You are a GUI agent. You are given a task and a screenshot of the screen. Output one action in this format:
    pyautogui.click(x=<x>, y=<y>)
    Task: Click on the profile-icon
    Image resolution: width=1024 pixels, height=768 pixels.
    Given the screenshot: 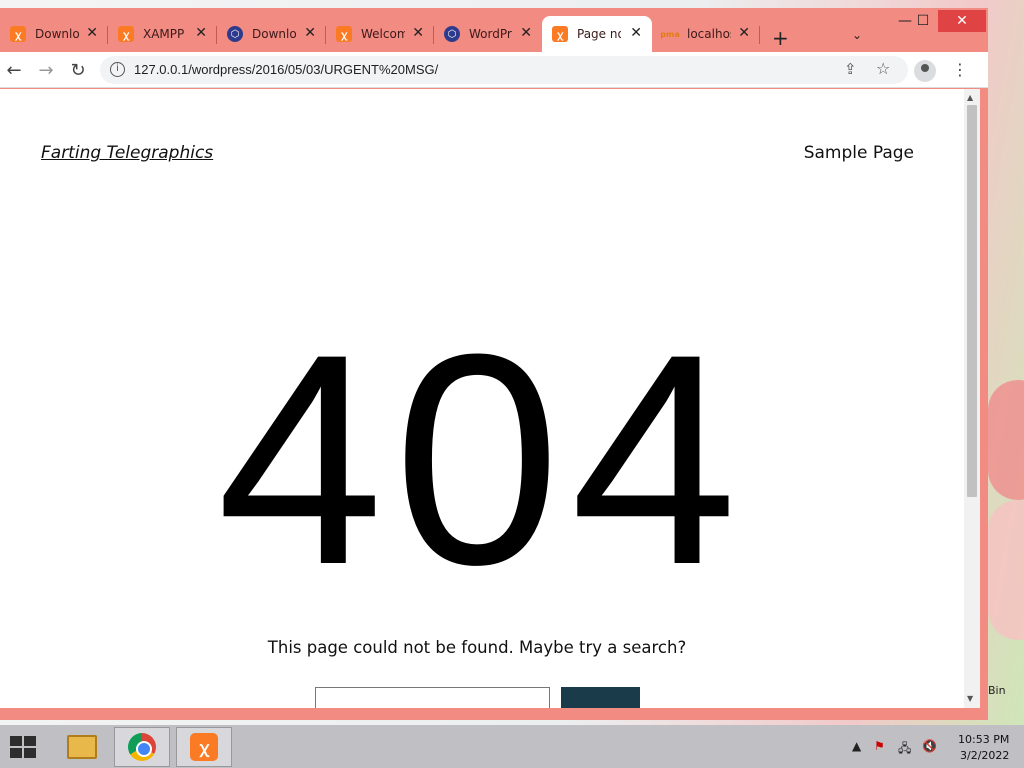 What is the action you would take?
    pyautogui.click(x=925, y=71)
    